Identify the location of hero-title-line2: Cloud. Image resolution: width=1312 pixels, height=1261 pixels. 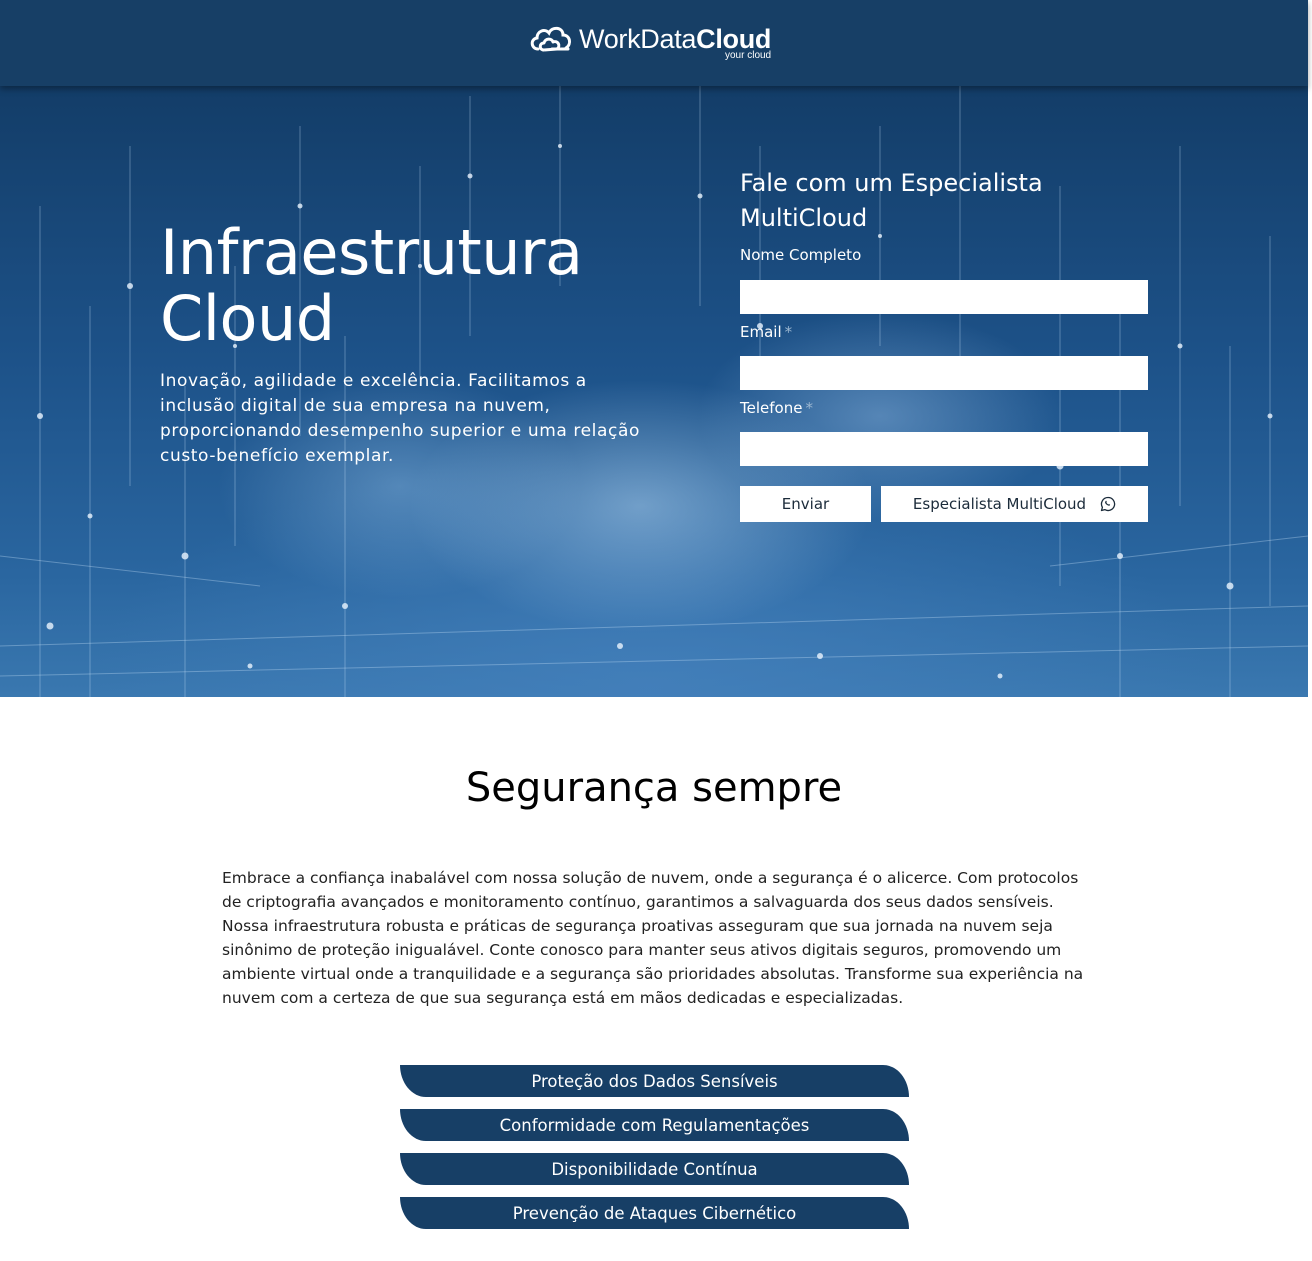
(247, 318).